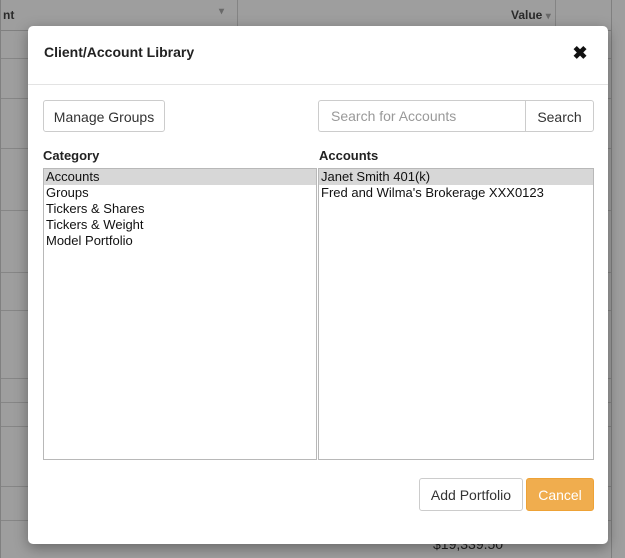 The image size is (625, 558). Describe the element at coordinates (456, 193) in the screenshot. I see `account-item: Fred and Wilma's Brokerage XXX0123` at that location.